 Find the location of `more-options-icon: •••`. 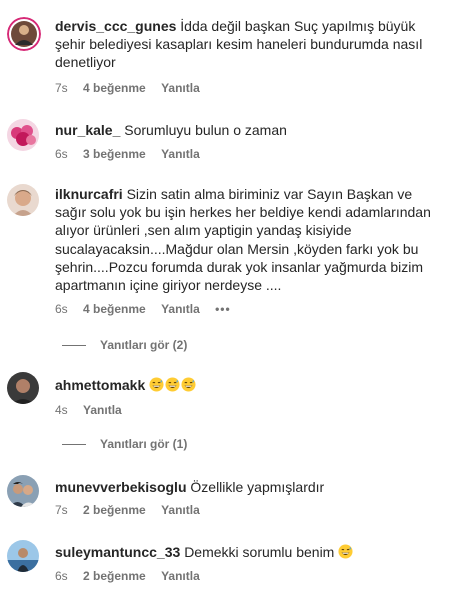

more-options-icon: ••• is located at coordinates (223, 309).